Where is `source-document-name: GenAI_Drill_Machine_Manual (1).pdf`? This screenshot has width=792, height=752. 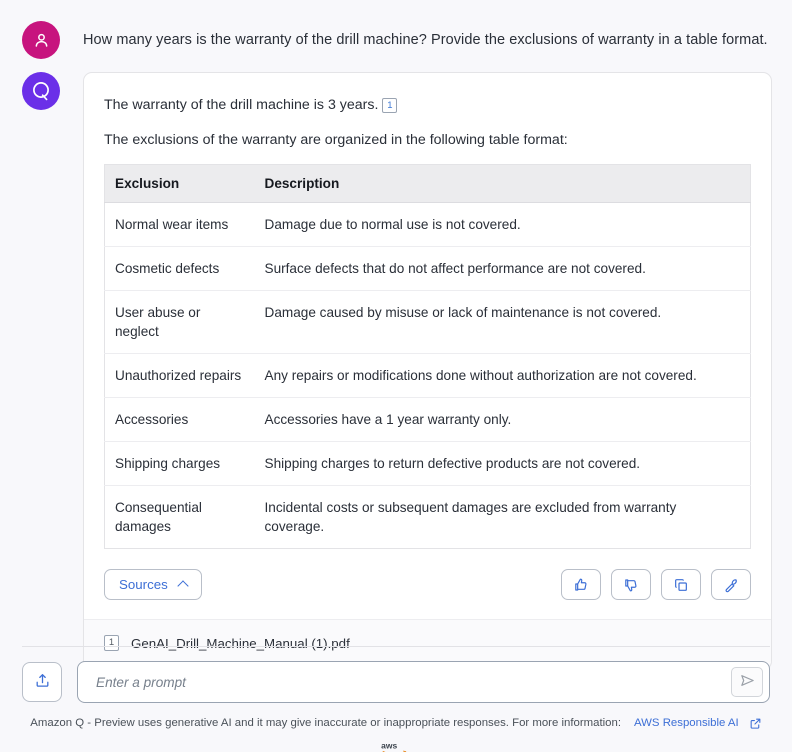 source-document-name: GenAI_Drill_Machine_Manual (1).pdf is located at coordinates (240, 643).